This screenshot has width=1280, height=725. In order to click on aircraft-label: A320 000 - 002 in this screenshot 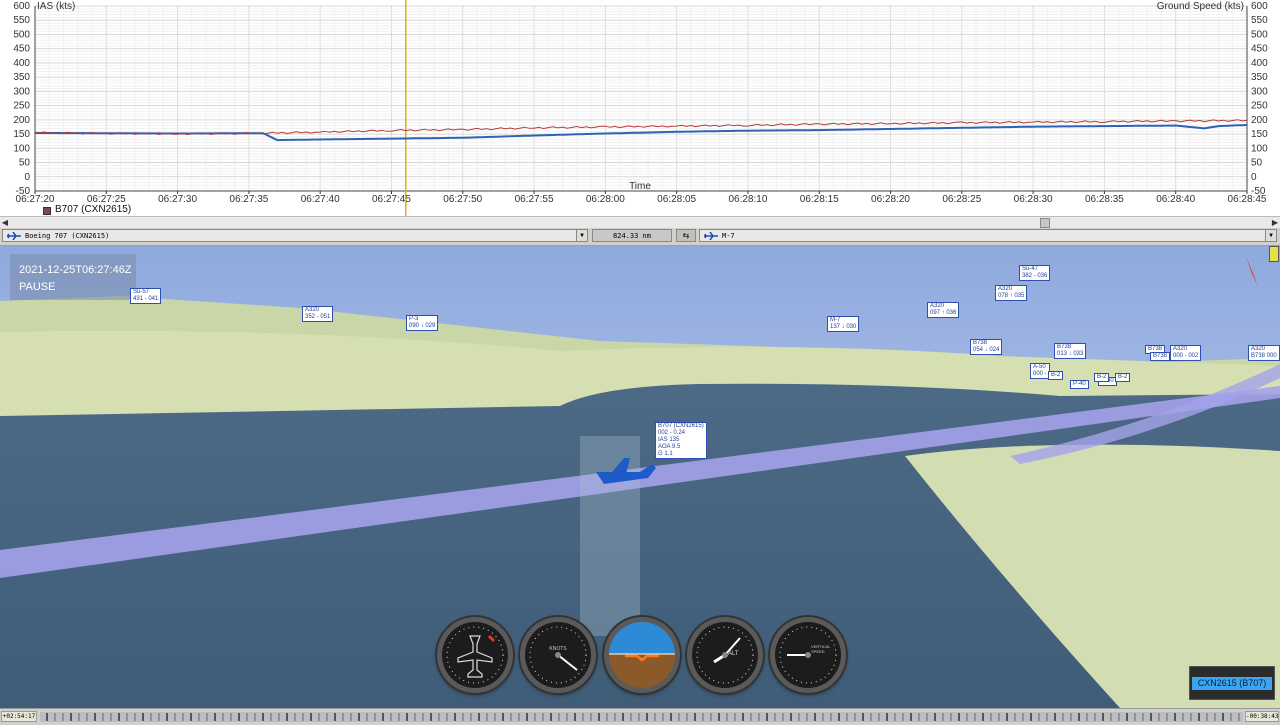, I will do `click(1186, 353)`.